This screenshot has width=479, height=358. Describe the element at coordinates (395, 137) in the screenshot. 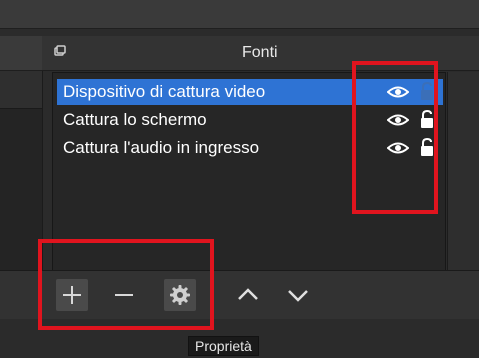

I see `annotation-highlight-visibility` at that location.